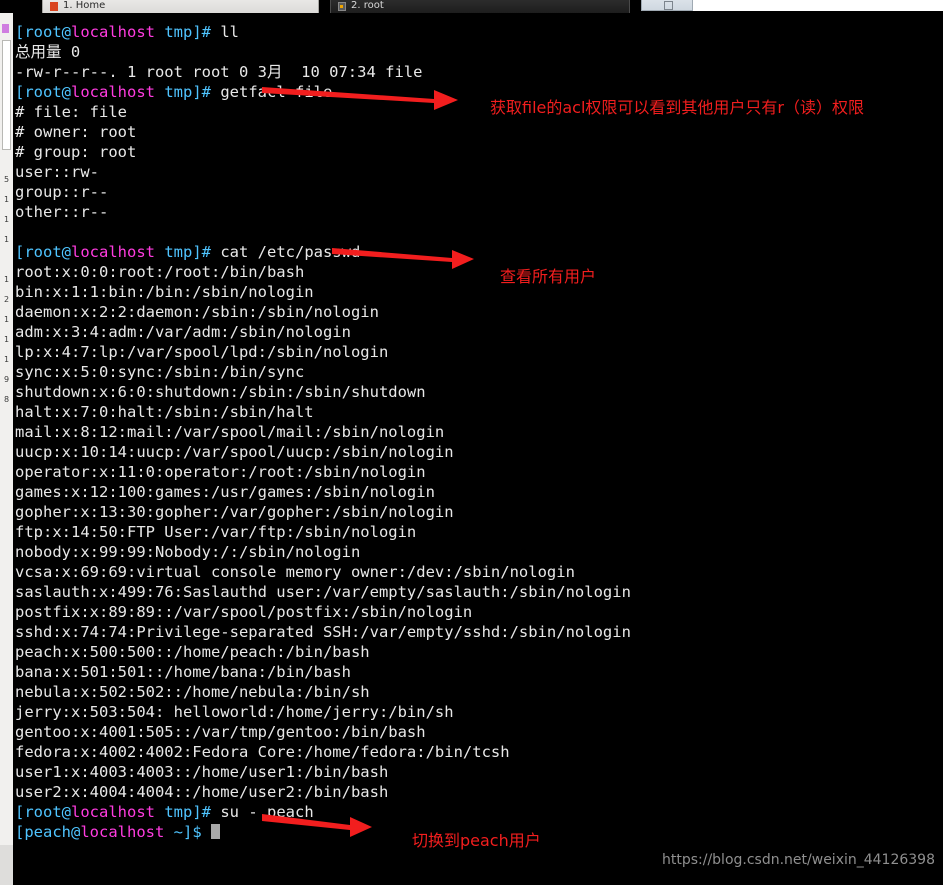 This screenshot has height=885, width=943. What do you see at coordinates (48, 832) in the screenshot?
I see `prompt-user: [peach@` at bounding box center [48, 832].